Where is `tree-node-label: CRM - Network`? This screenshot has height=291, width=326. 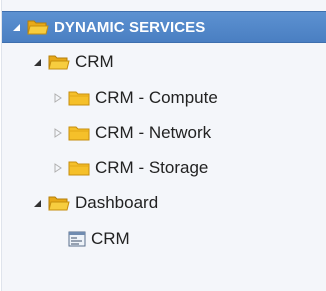
tree-node-label: CRM - Network is located at coordinates (153, 132).